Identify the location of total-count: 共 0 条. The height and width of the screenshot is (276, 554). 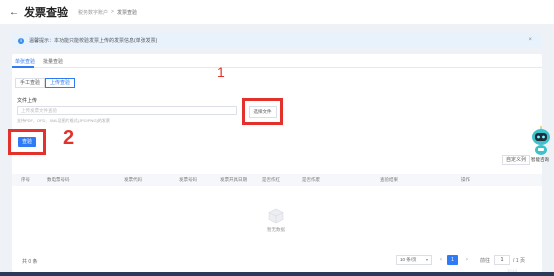
(30, 262).